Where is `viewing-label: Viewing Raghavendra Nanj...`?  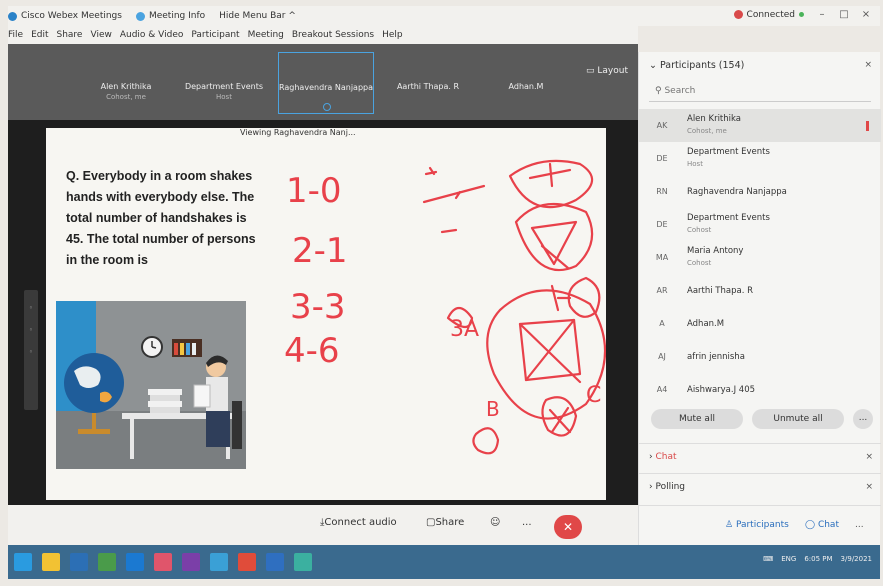
viewing-label: Viewing Raghavendra Nanj... is located at coordinates (298, 132).